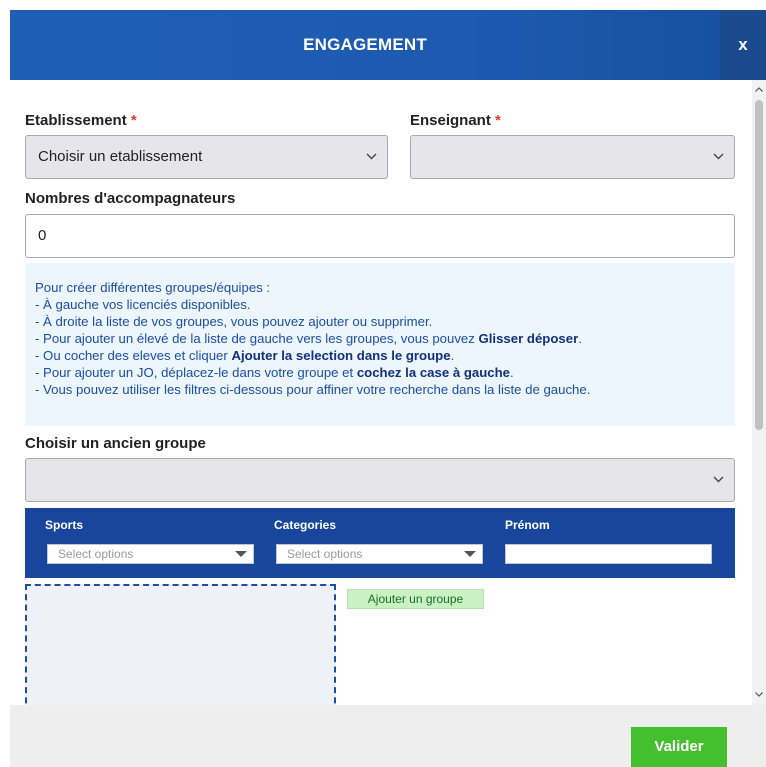 Image resolution: width=766 pixels, height=767 pixels. Describe the element at coordinates (180, 644) in the screenshot. I see `student-dropzone` at that location.